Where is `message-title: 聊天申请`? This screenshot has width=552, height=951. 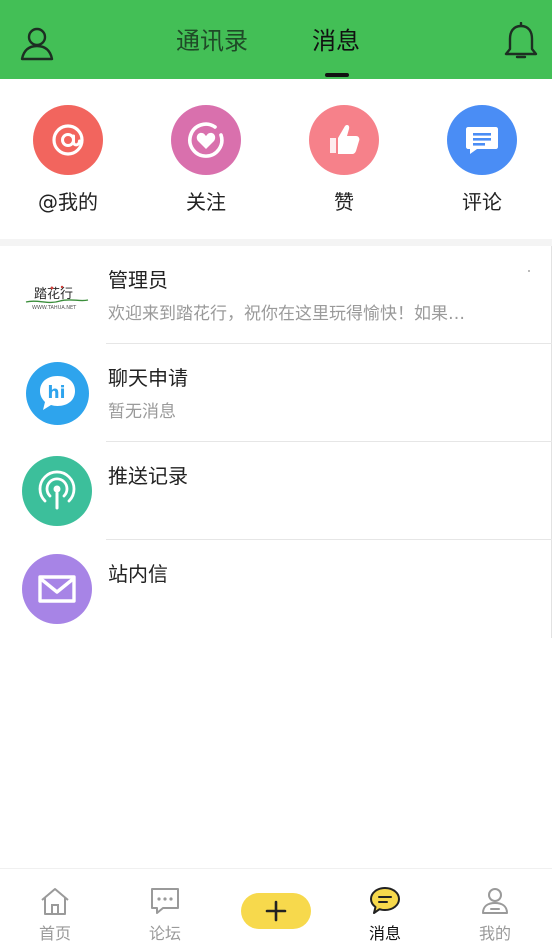
message-title: 聊天申请 is located at coordinates (148, 378).